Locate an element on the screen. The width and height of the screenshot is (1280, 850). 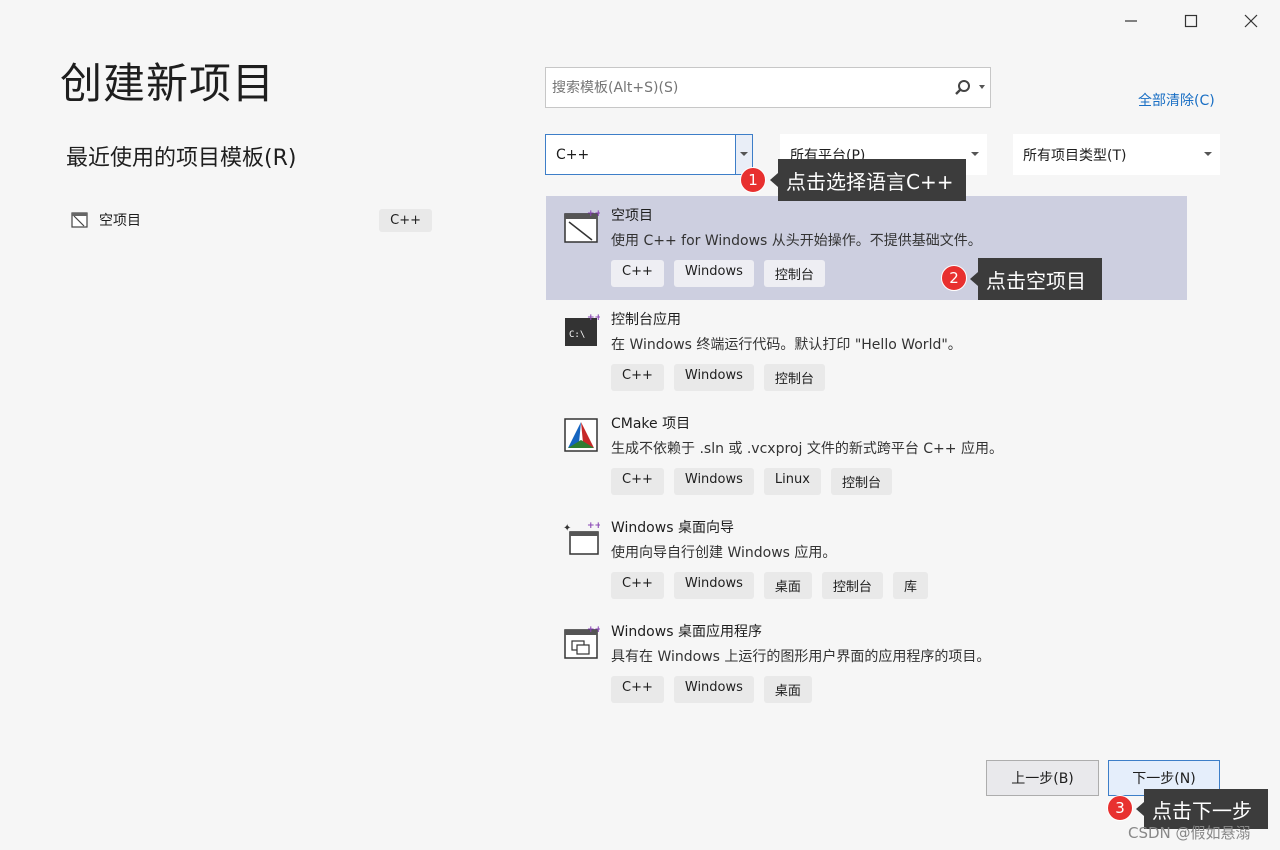
search-icon is located at coordinates (963, 88).